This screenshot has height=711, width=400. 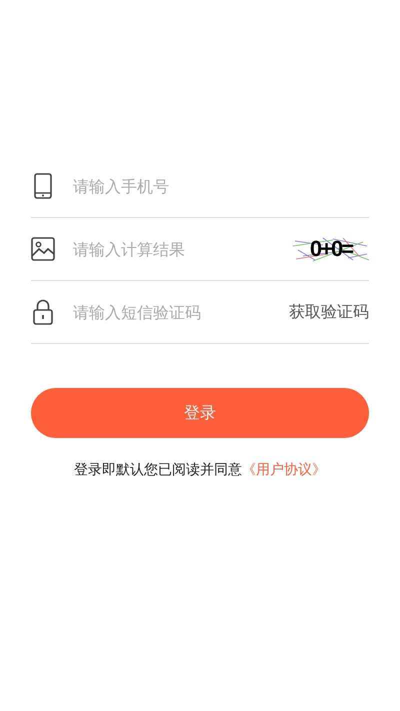 I want to click on phone-icon, so click(x=43, y=186).